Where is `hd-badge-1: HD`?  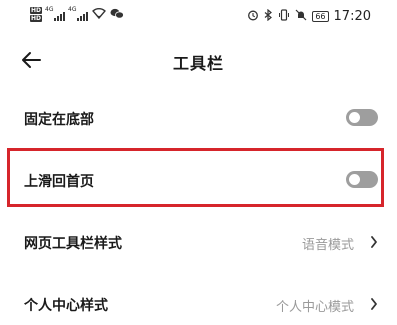
hd-badge-1: HD is located at coordinates (36, 10).